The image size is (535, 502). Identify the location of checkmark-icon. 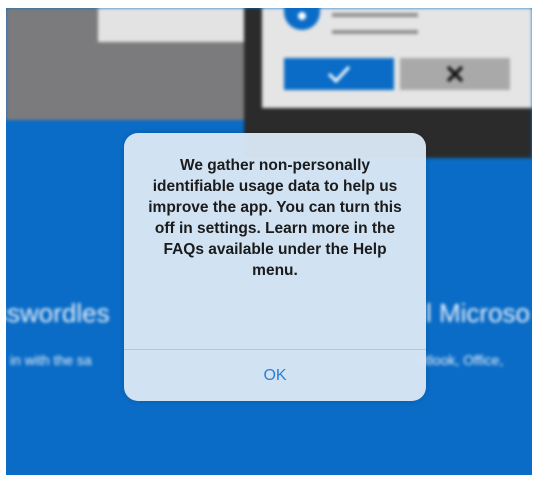
(339, 74).